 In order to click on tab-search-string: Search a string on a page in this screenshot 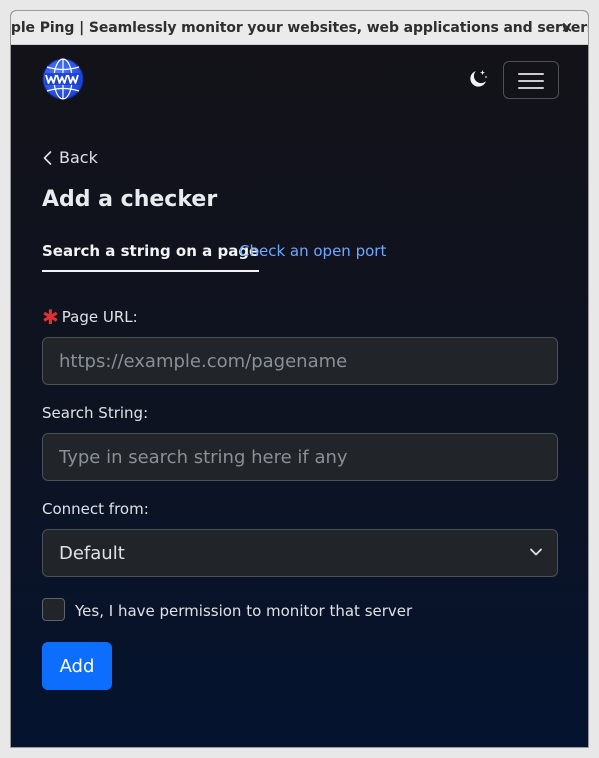, I will do `click(151, 257)`.